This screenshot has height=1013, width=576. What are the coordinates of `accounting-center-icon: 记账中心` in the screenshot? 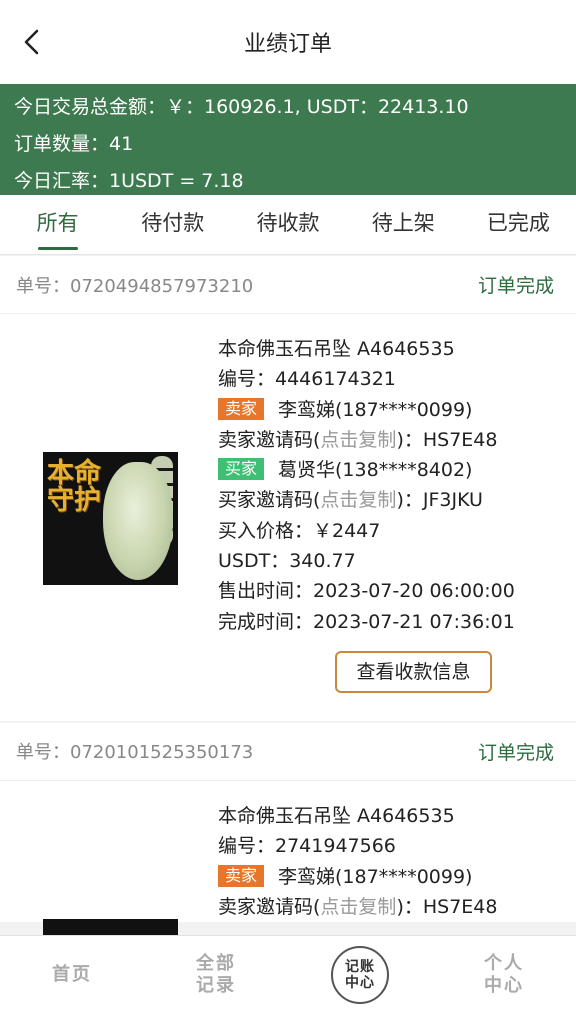 It's located at (360, 974).